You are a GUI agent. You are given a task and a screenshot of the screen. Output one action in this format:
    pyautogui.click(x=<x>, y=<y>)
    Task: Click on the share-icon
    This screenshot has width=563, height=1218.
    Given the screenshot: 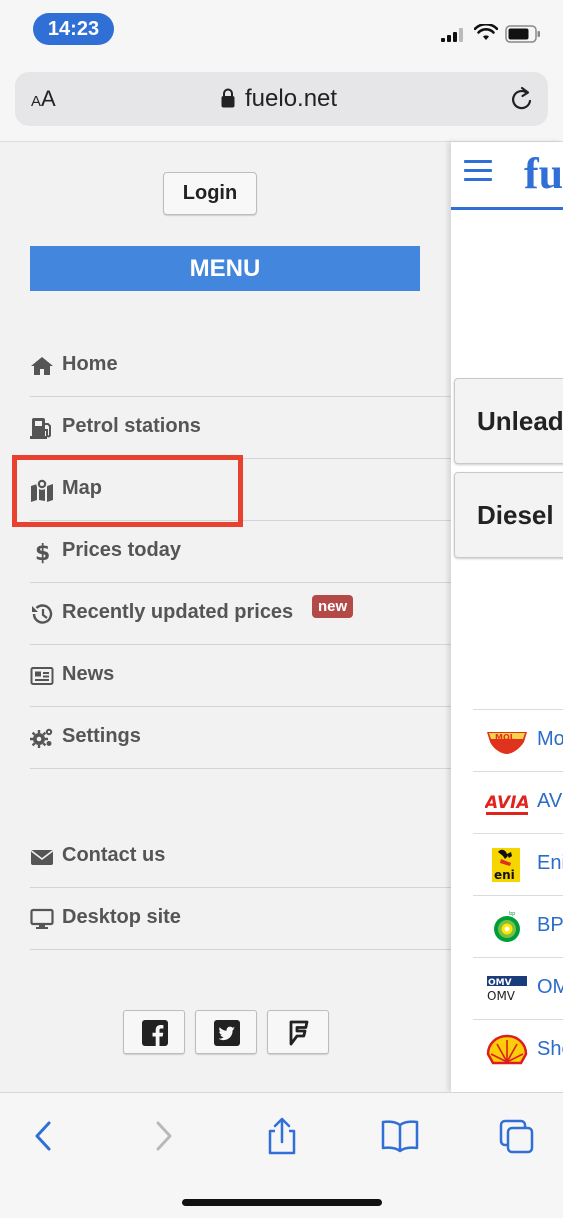 What is the action you would take?
    pyautogui.click(x=282, y=1136)
    